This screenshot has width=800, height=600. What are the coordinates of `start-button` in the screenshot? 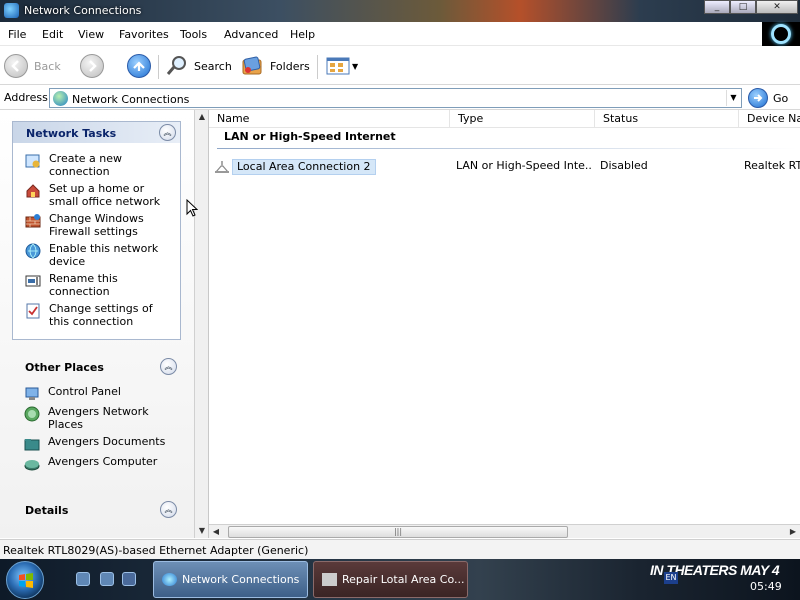 It's located at (25, 580).